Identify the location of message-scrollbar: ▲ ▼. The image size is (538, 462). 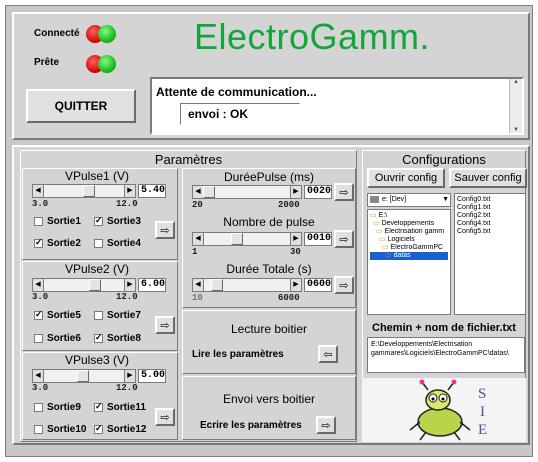
(515, 106).